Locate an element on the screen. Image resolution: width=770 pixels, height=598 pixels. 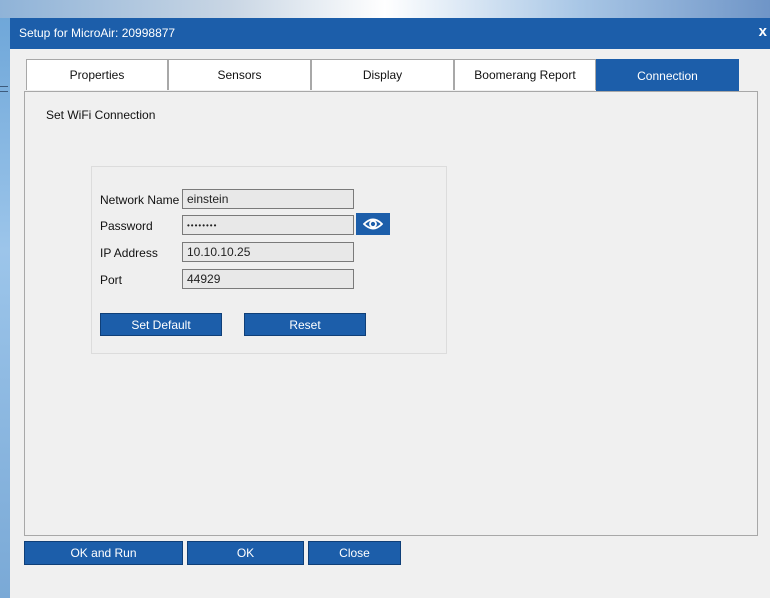
tab-label: Boomerang Report is located at coordinates (525, 75).